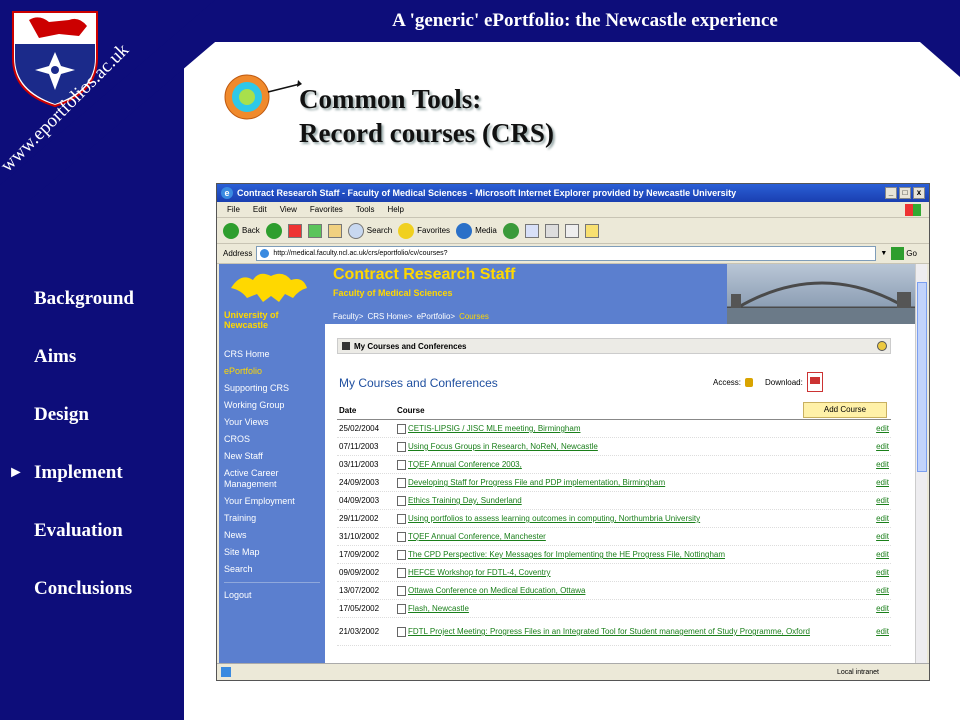  What do you see at coordinates (922, 377) in the screenshot?
I see `scrollbar-thumb` at bounding box center [922, 377].